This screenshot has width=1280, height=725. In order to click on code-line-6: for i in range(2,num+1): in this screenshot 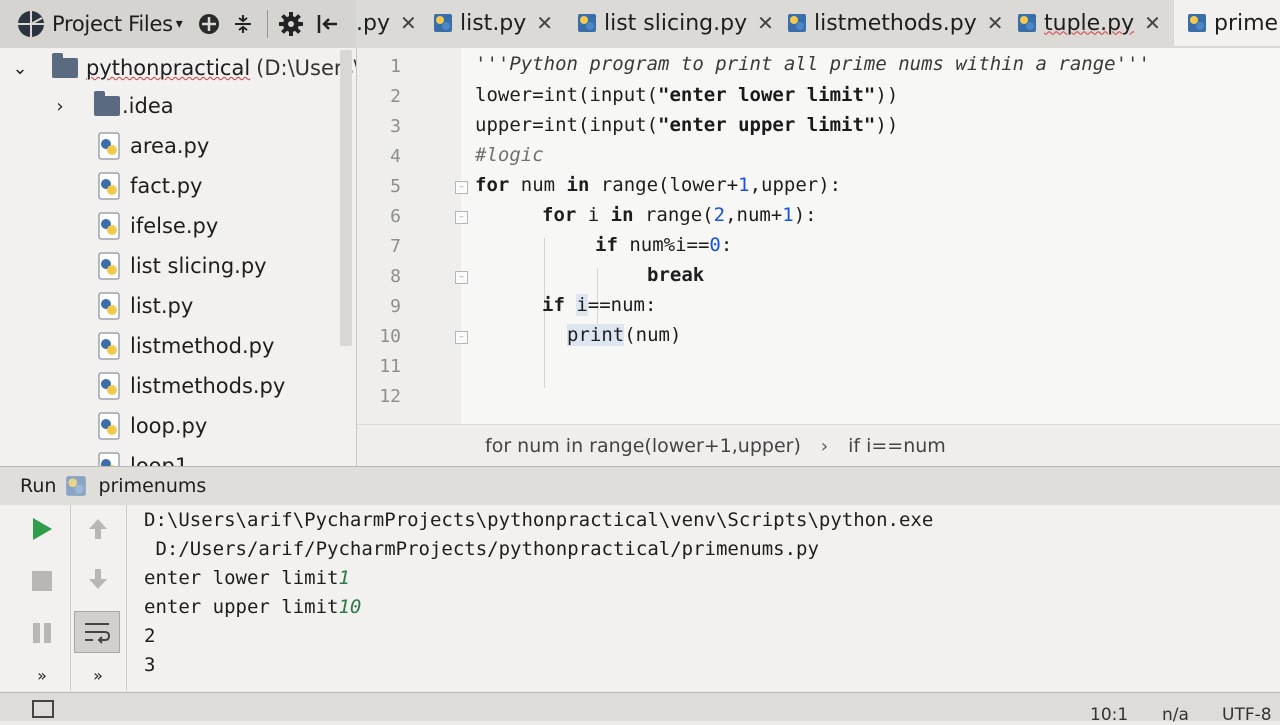, I will do `click(679, 215)`.